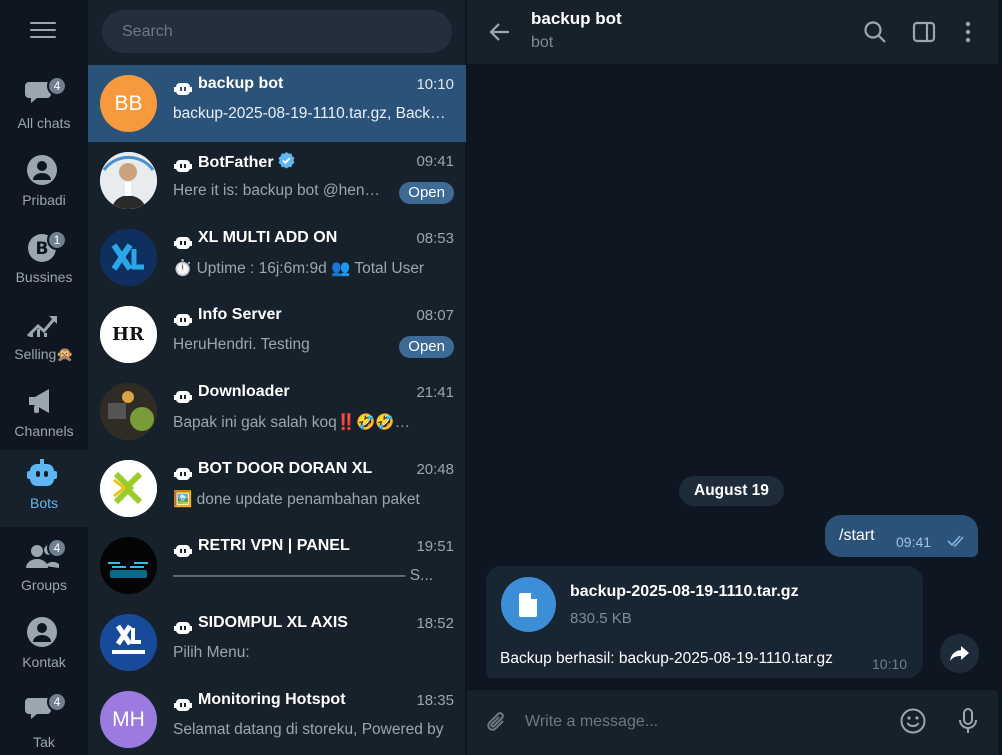 Image resolution: width=1002 pixels, height=755 pixels. Describe the element at coordinates (277, 31) in the screenshot. I see `search-input` at that location.